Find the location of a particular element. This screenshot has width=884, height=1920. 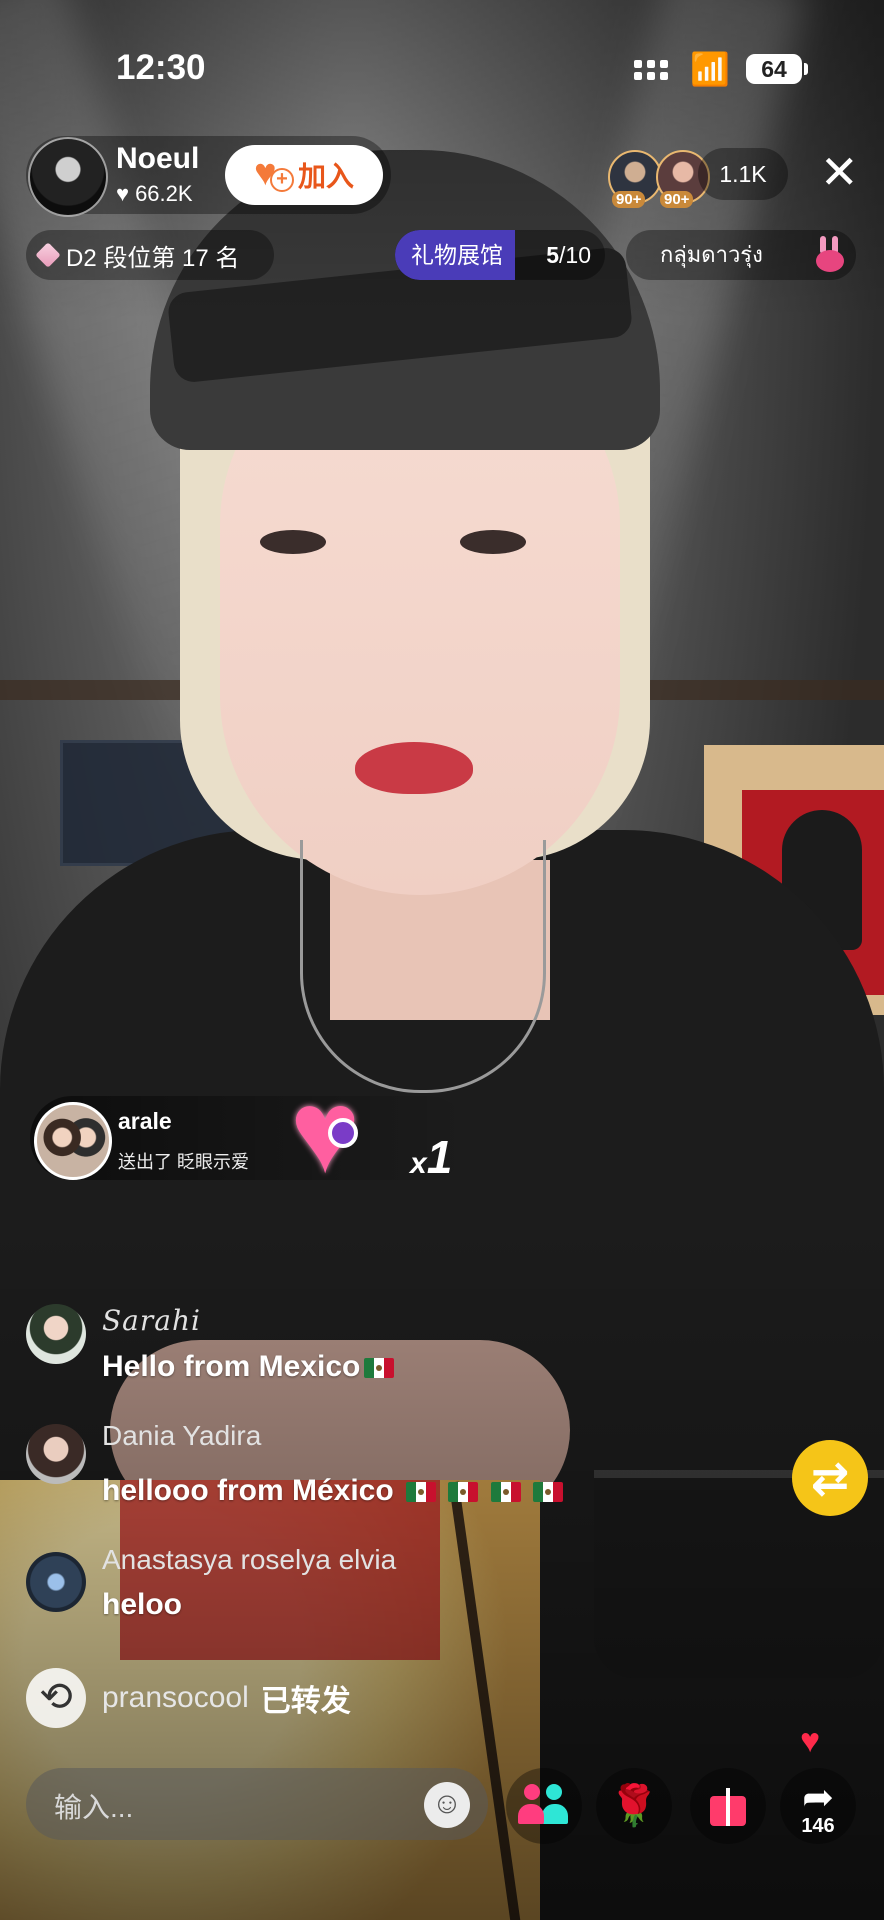

rose-gift-icon: 🌹 is located at coordinates (634, 1806).